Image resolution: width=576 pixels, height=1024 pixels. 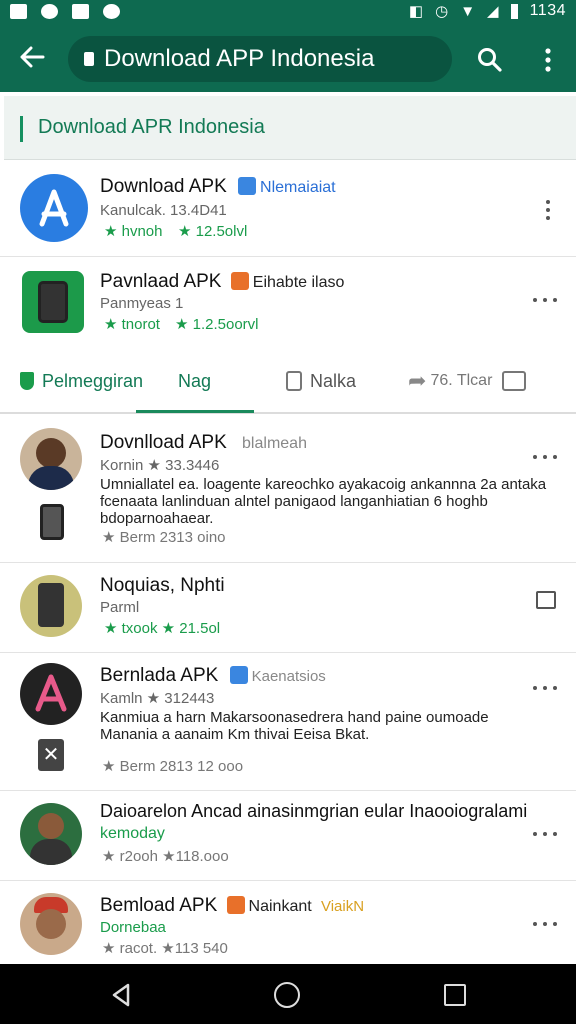 What do you see at coordinates (546, 600) in the screenshot?
I see `open-icon` at bounding box center [546, 600].